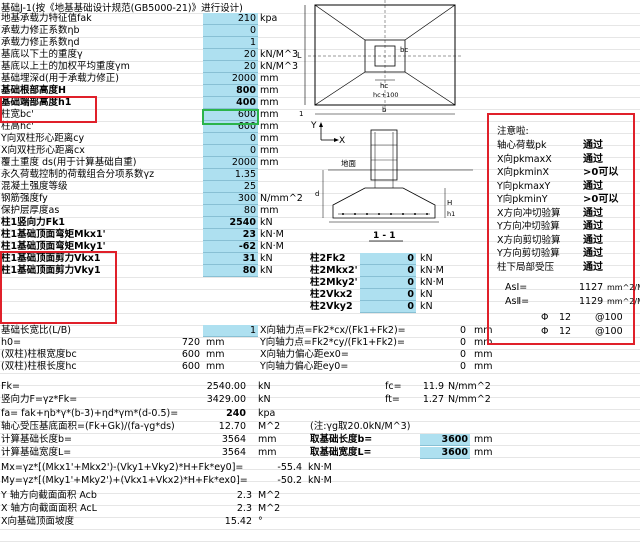 The image size is (640, 542). Describe the element at coordinates (513, 131) in the screenshot. I see `notice-title: 注意啦:` at that location.